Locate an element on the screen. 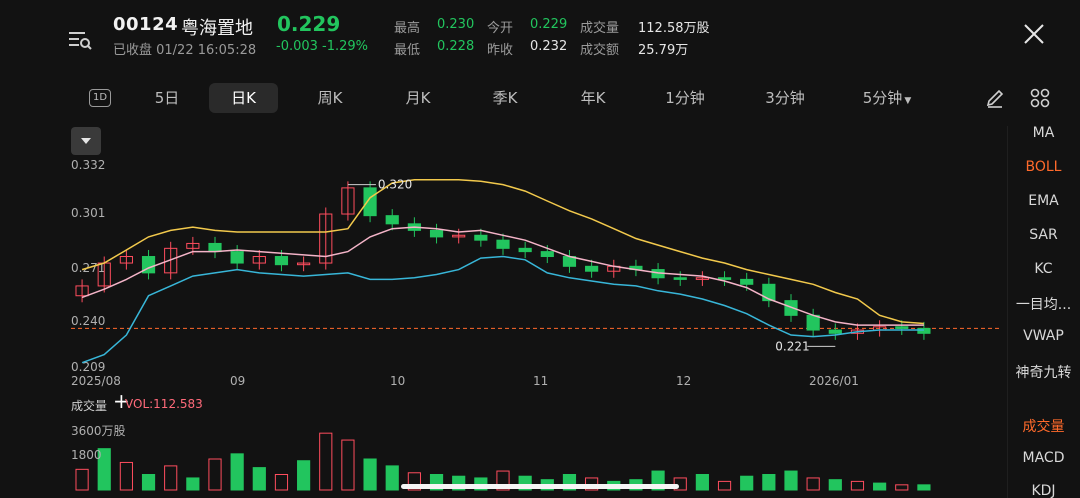 This screenshot has width=1080, height=498. indicator-ema: EMA is located at coordinates (1043, 201).